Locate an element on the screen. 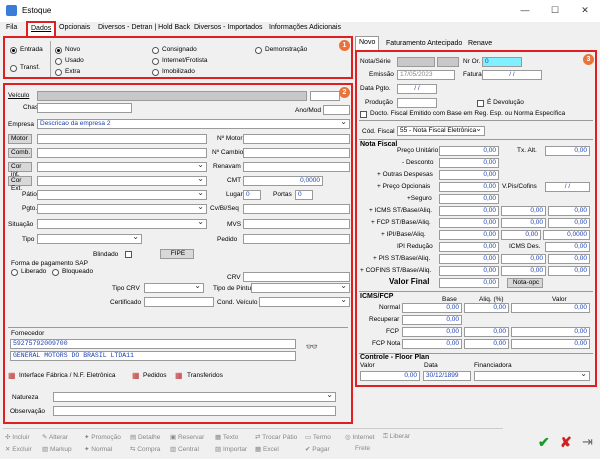 This screenshot has height=459, width=600. icms-st-field: 0,00 is located at coordinates (469, 211).